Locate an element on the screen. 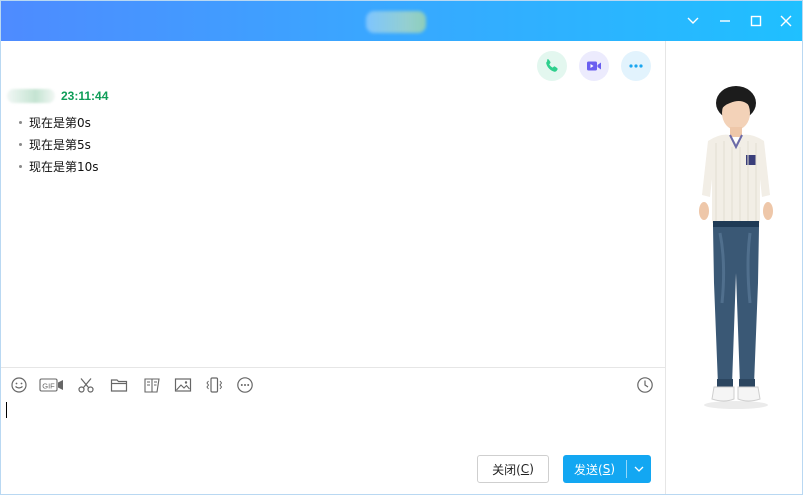 The height and width of the screenshot is (495, 803). more-options-icon is located at coordinates (245, 385).